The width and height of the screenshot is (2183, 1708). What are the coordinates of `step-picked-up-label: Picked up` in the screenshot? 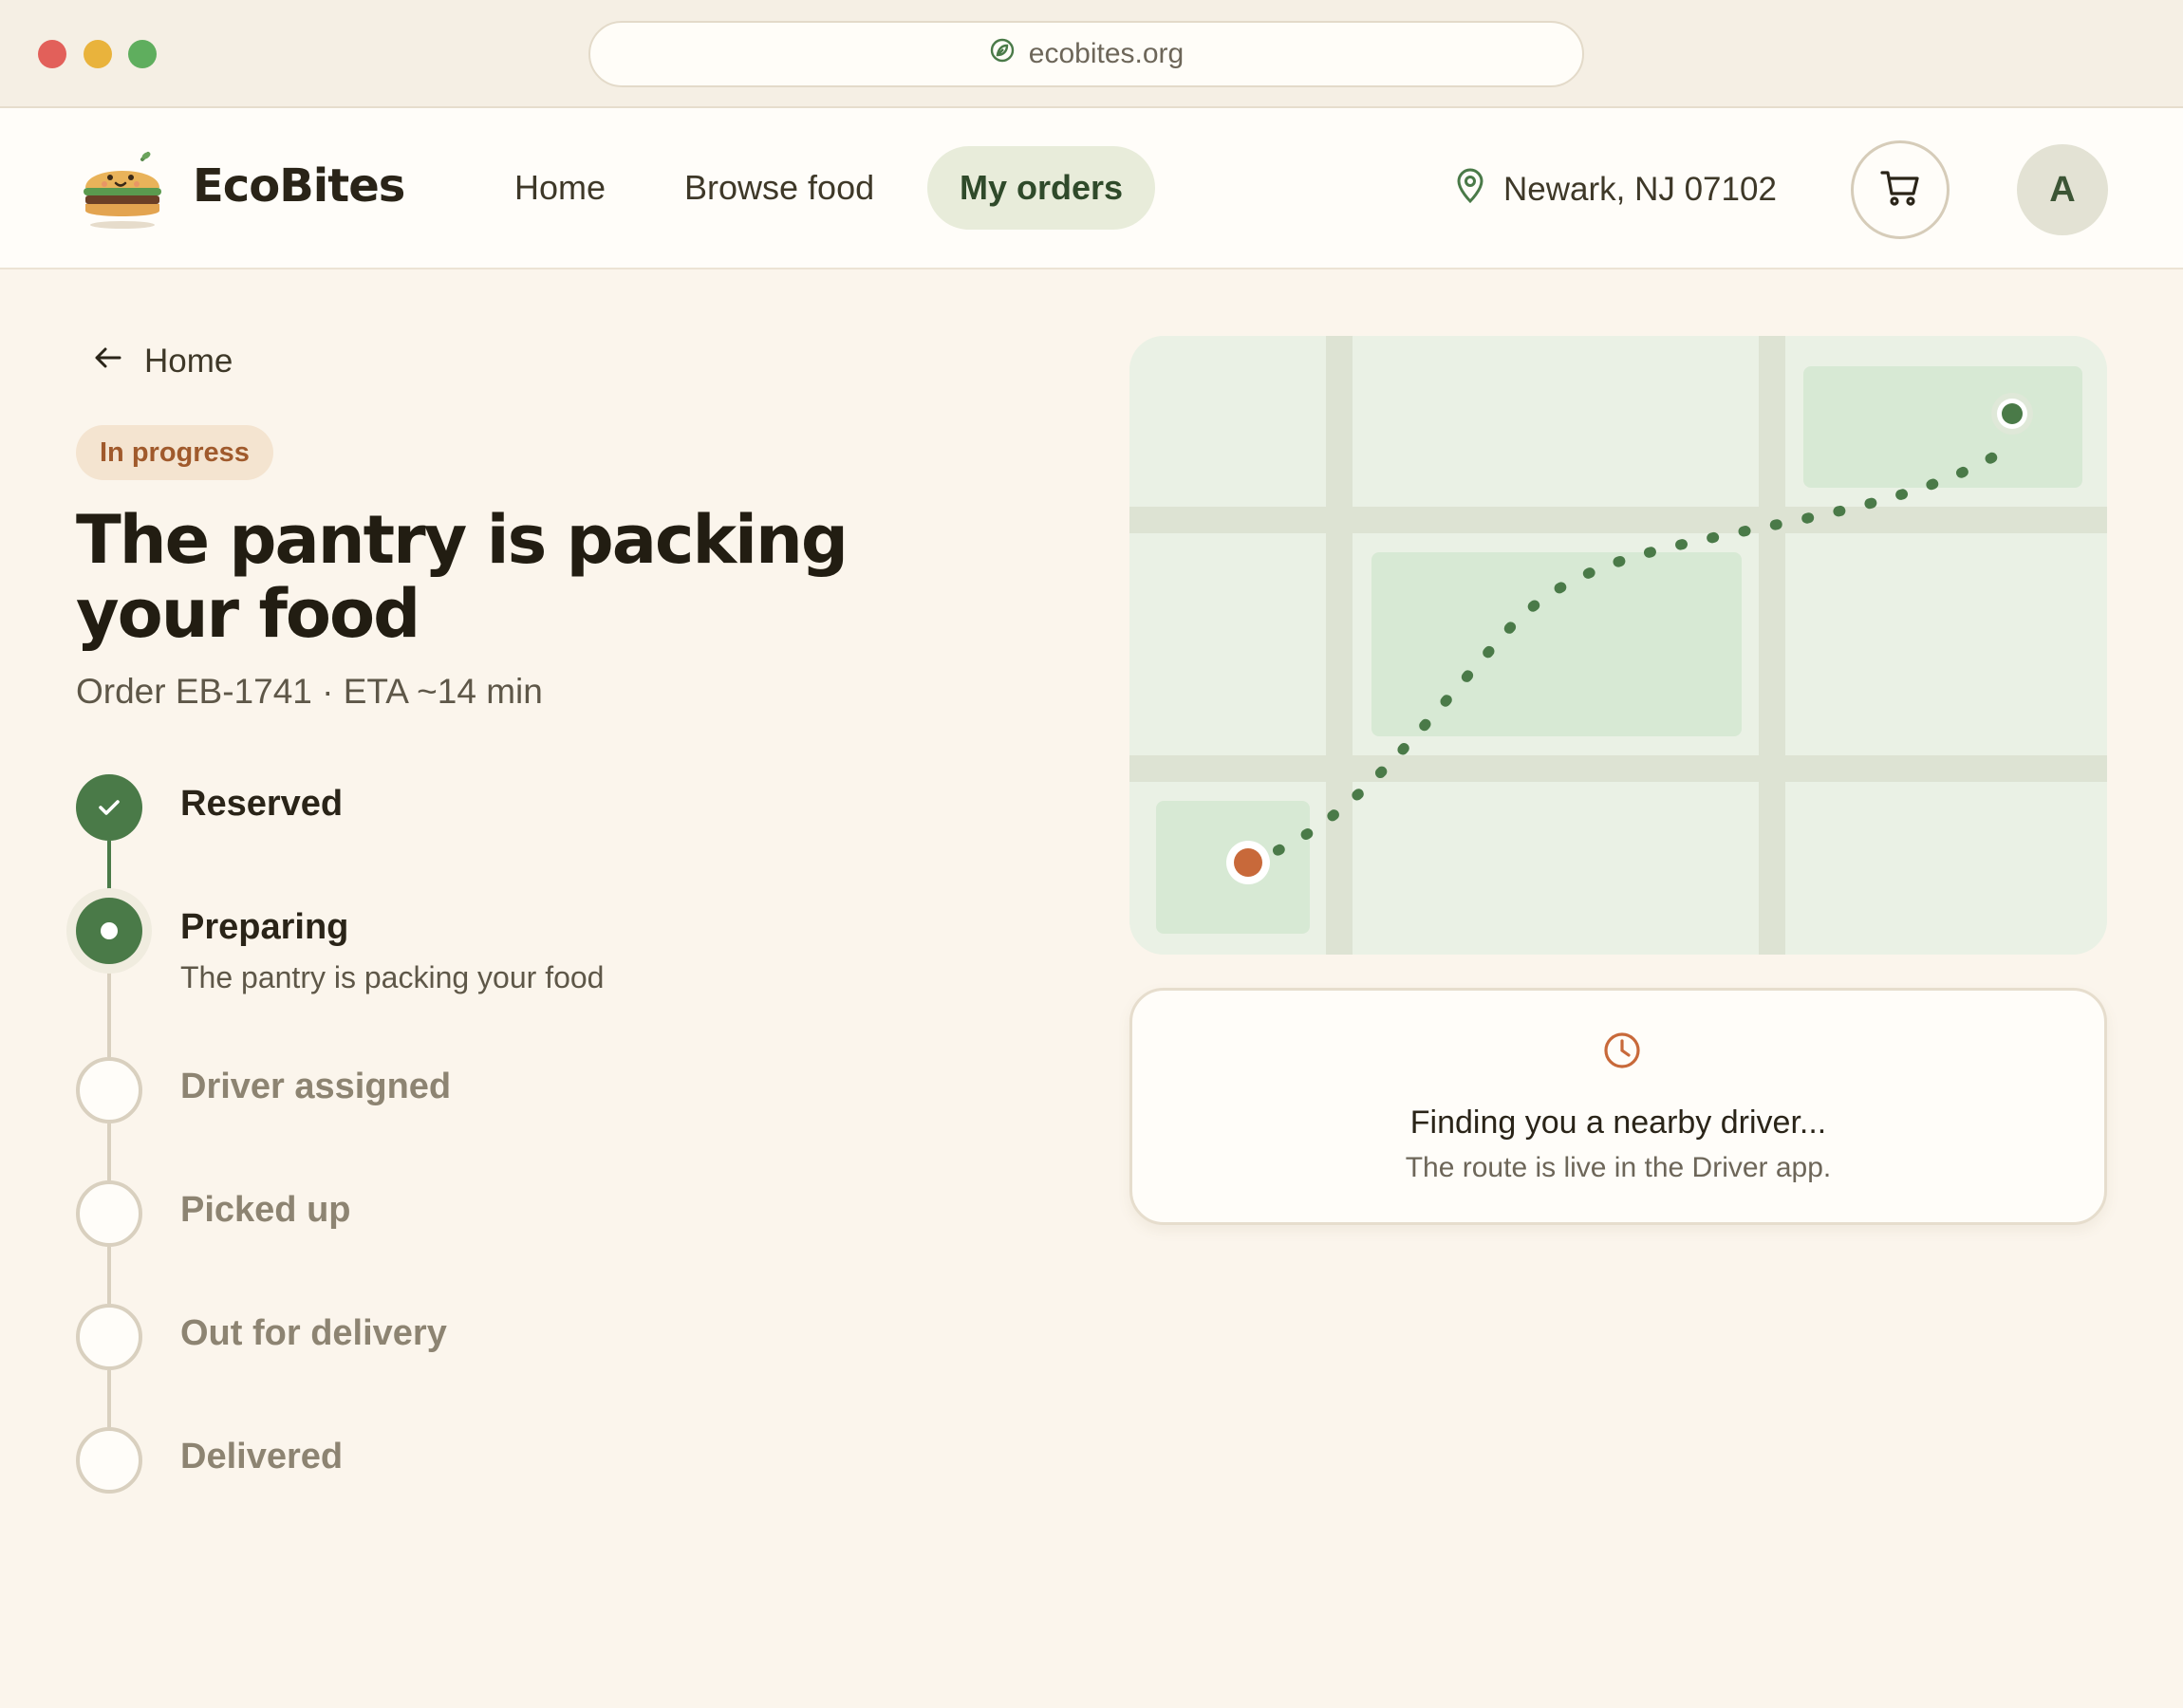 It's located at (265, 1210).